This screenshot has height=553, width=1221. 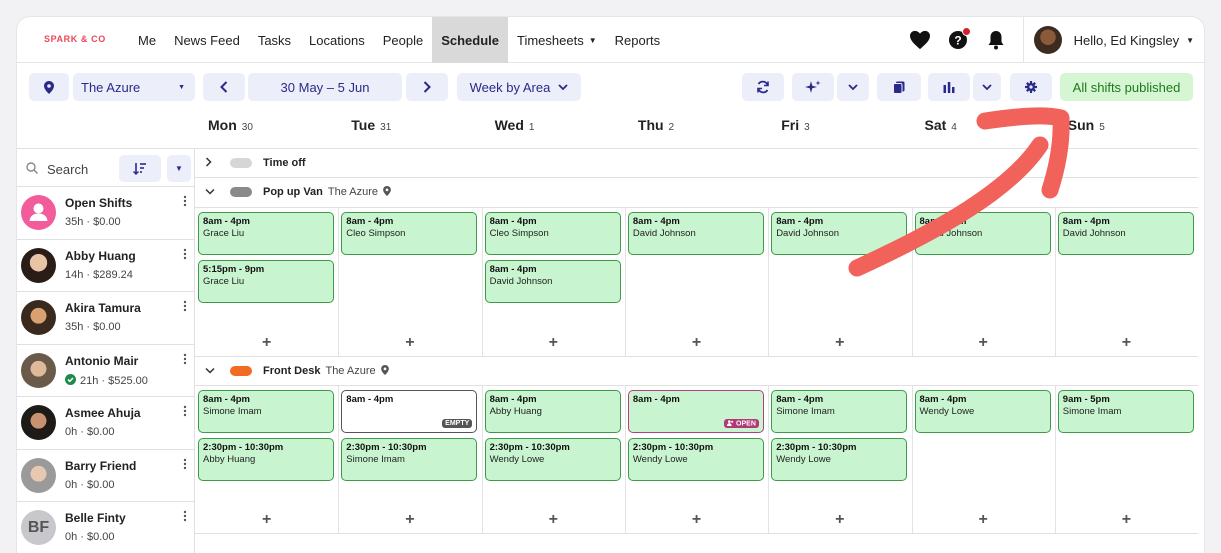 What do you see at coordinates (987, 87) in the screenshot?
I see `stats-dropdown` at bounding box center [987, 87].